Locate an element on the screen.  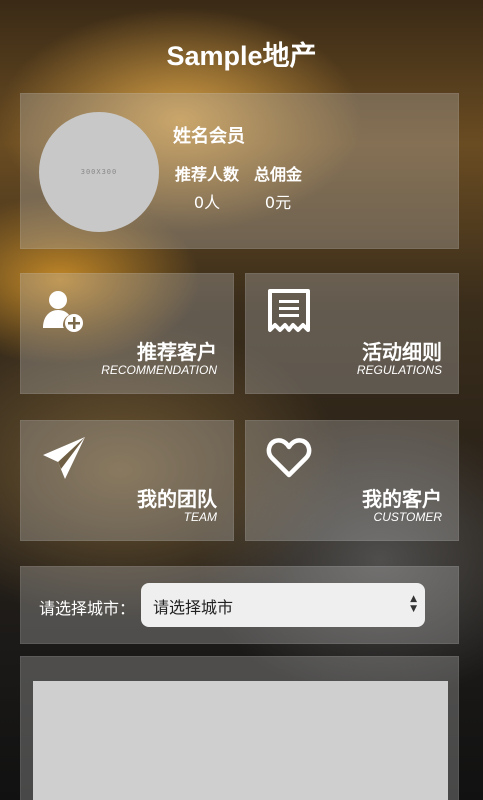
tile-title: 我的团队 is located at coordinates (177, 499).